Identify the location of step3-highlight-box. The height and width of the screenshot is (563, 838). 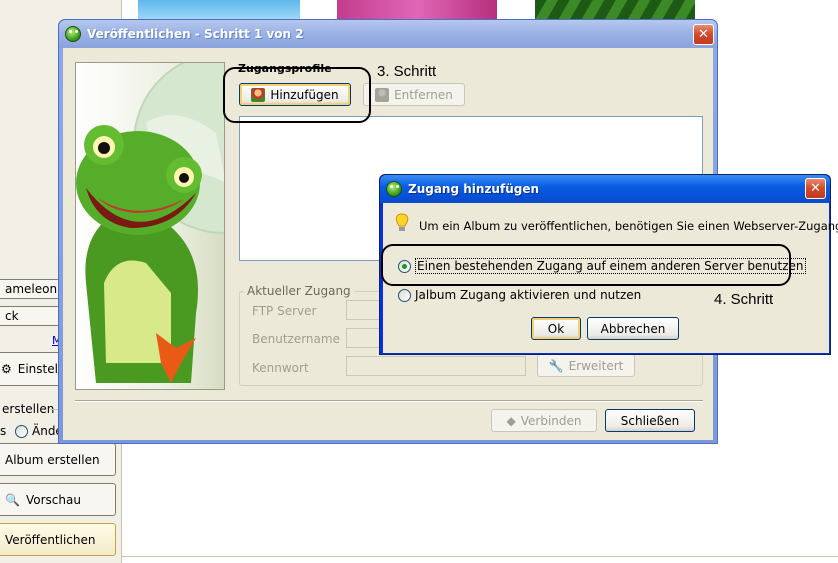
(297, 95).